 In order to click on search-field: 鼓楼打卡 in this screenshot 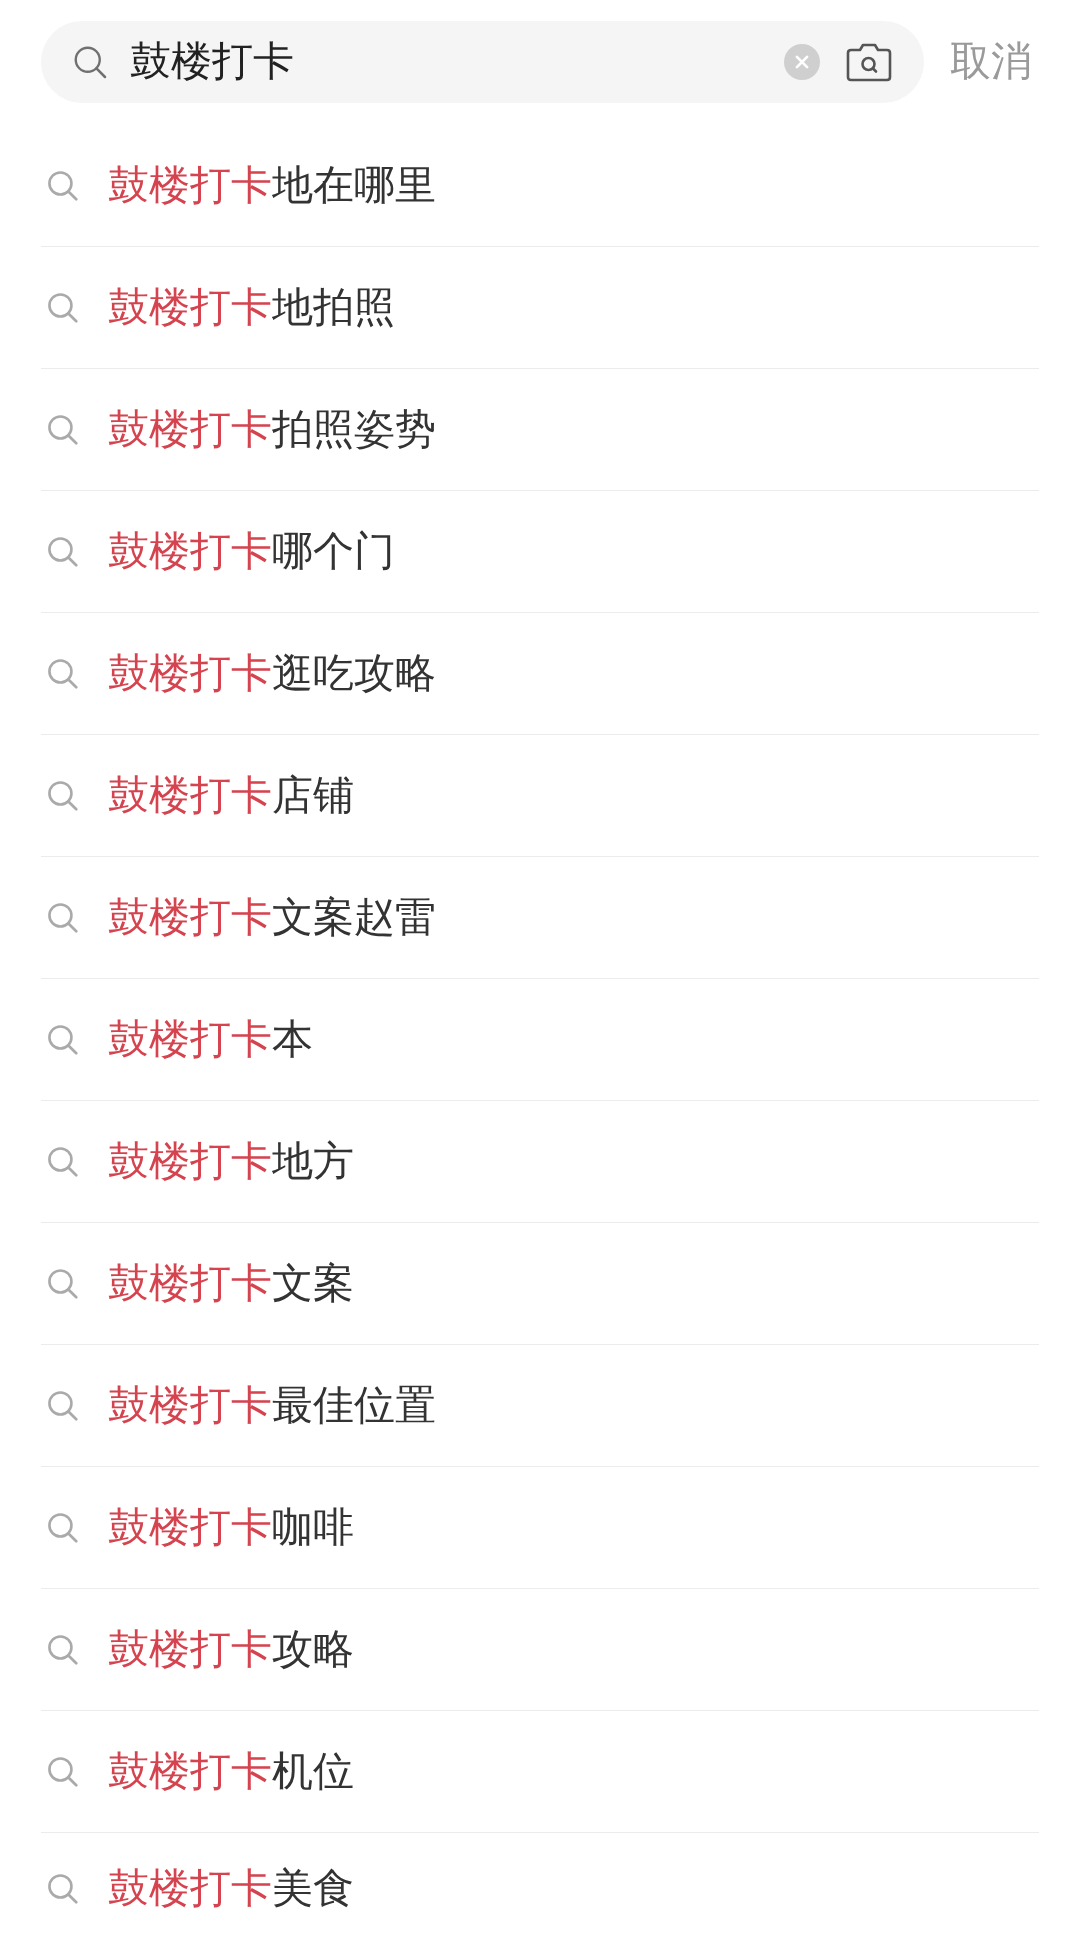, I will do `click(457, 62)`.